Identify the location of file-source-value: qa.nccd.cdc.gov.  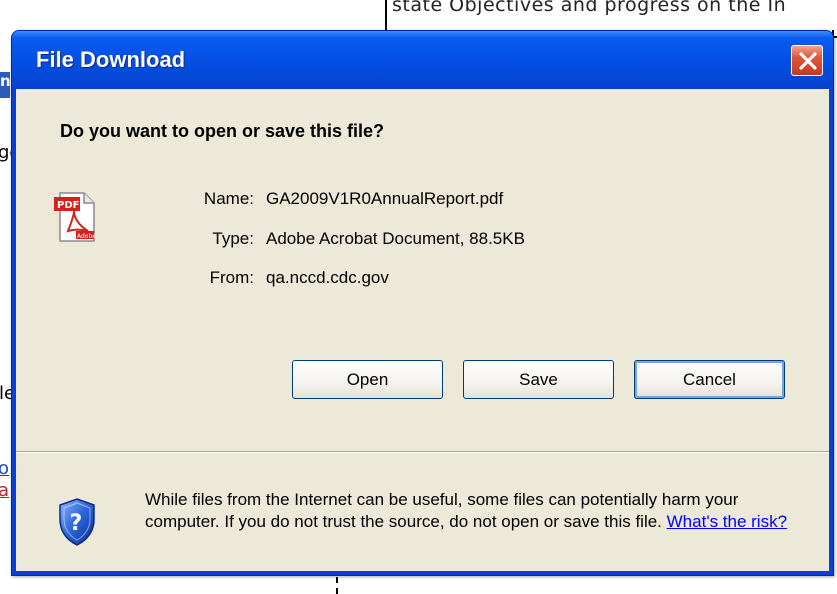
(327, 277).